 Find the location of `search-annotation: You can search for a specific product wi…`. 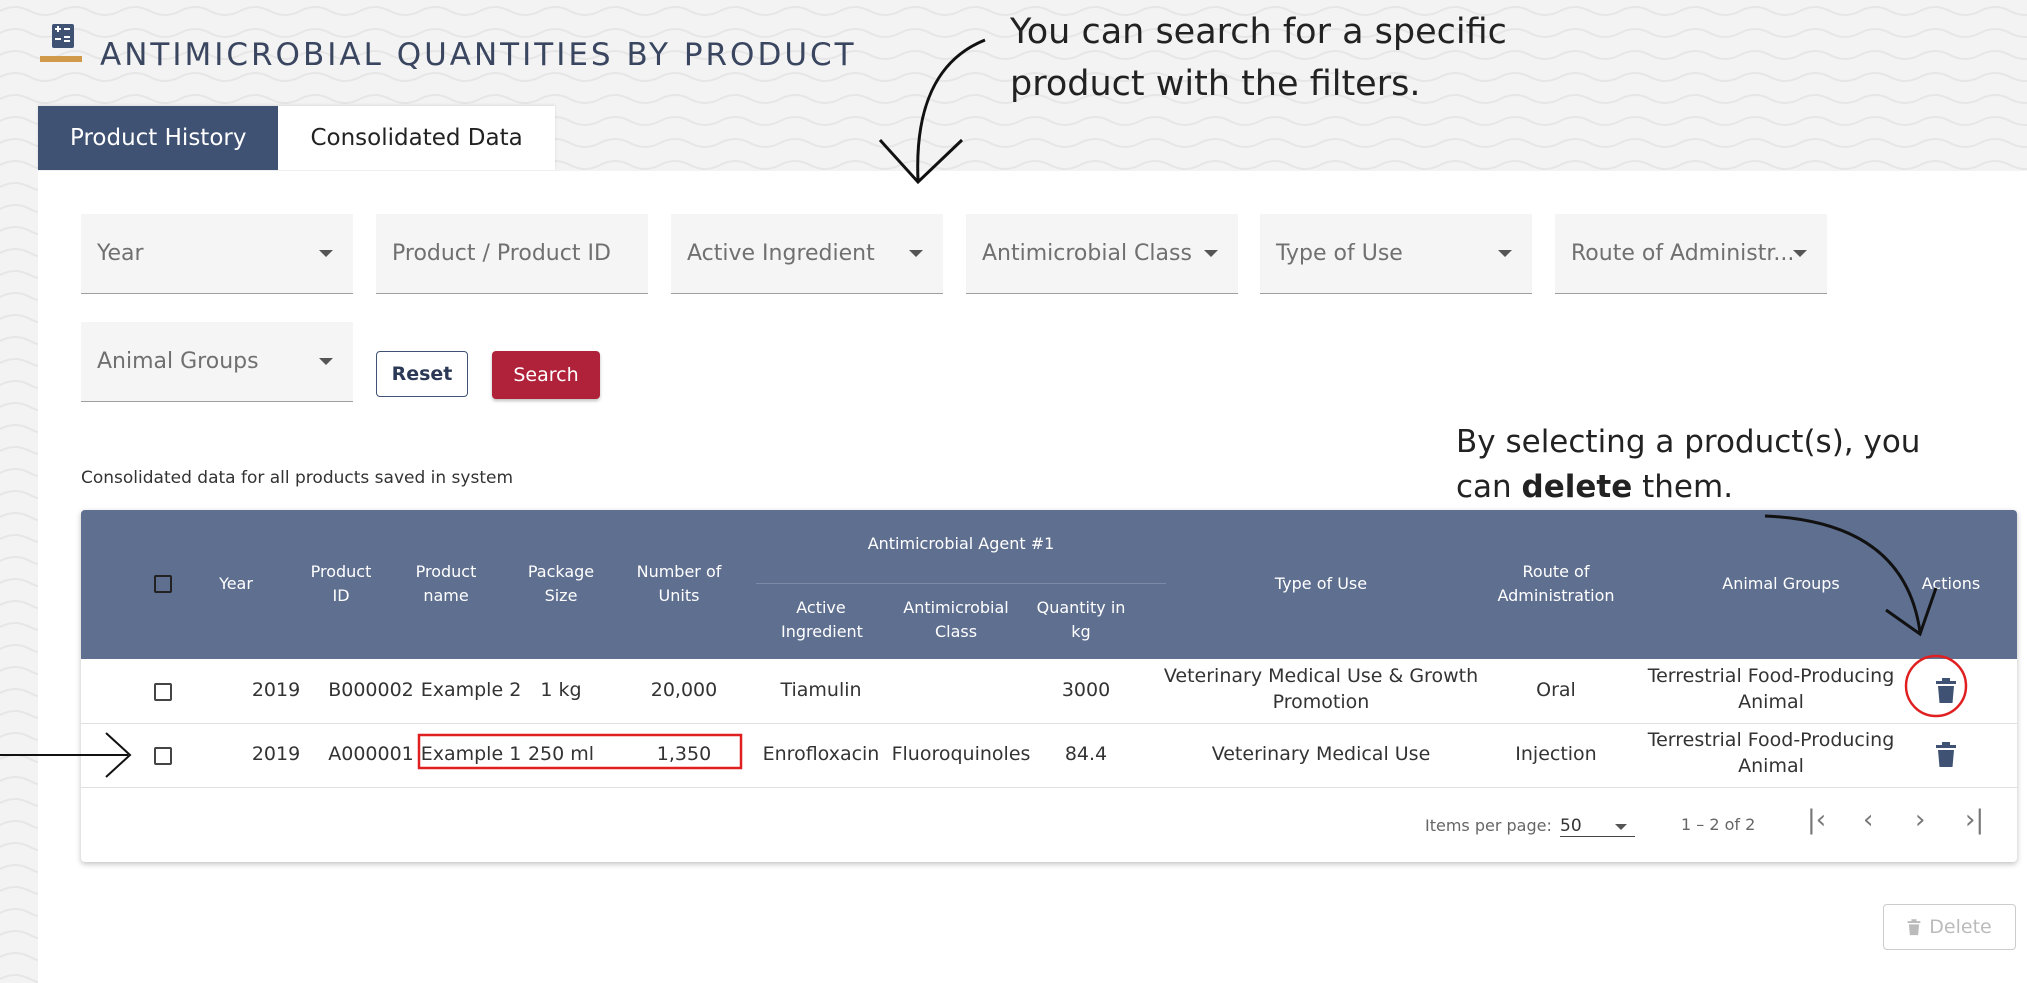

search-annotation: You can search for a specific product wi… is located at coordinates (1258, 58).